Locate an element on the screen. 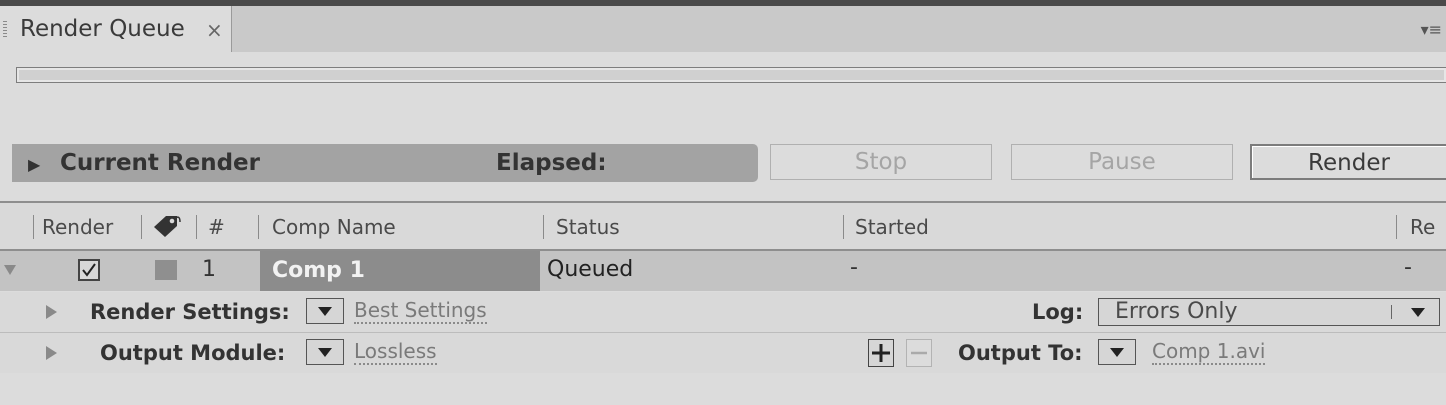 This screenshot has width=1446, height=405. add-output-module-button is located at coordinates (881, 353).